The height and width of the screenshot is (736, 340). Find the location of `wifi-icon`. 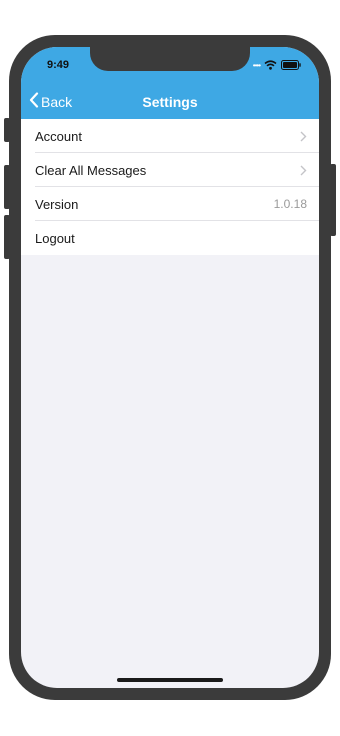

wifi-icon is located at coordinates (270, 65).